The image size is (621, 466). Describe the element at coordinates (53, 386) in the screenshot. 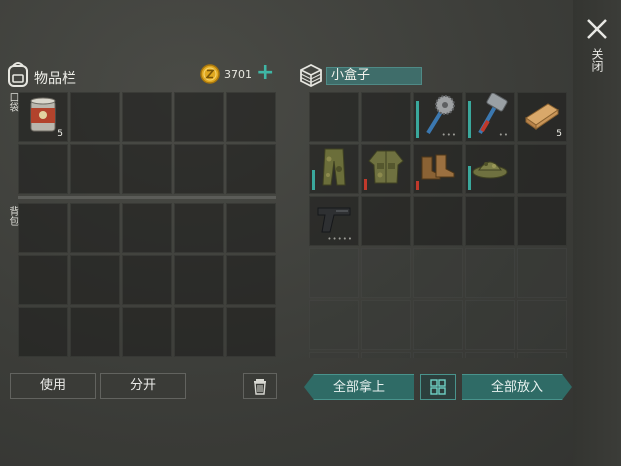

I see `use-button: 使用` at that location.